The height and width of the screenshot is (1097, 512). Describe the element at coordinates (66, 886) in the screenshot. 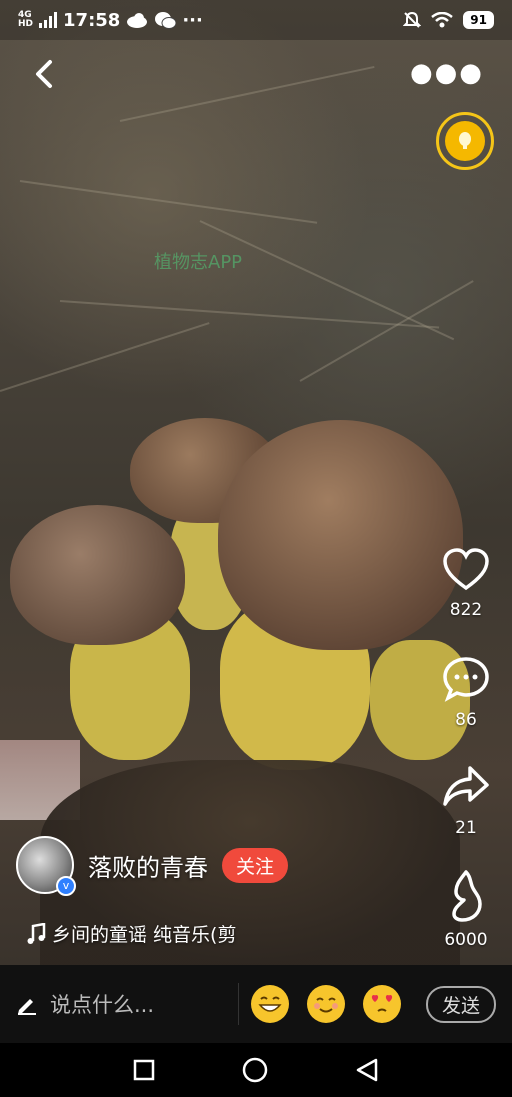

I see `verified-badge-icon: v` at that location.